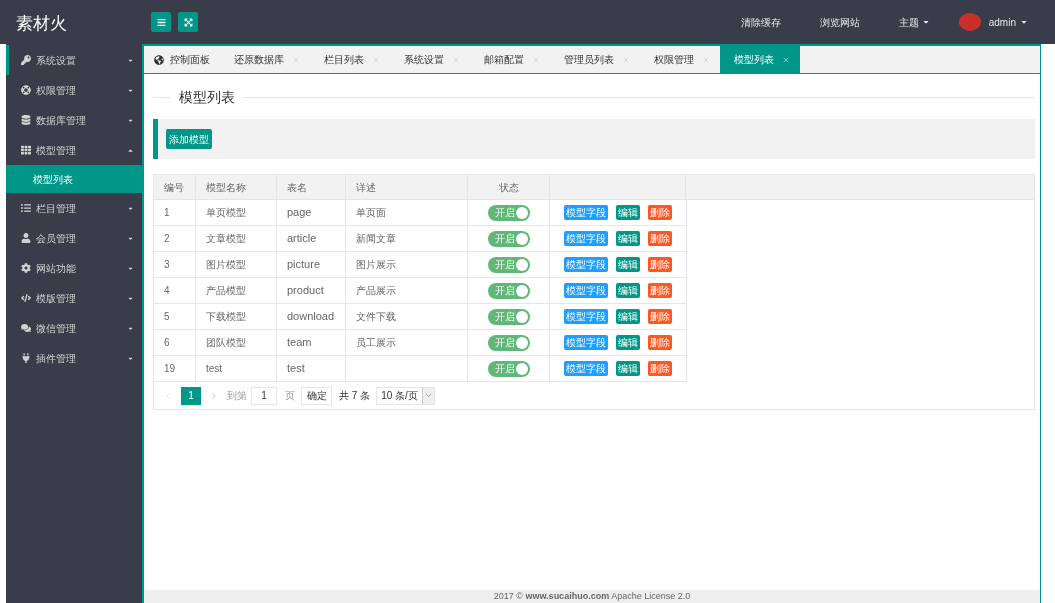 The image size is (1055, 603). What do you see at coordinates (74, 328) in the screenshot?
I see `sidebar-item: 微信管理` at bounding box center [74, 328].